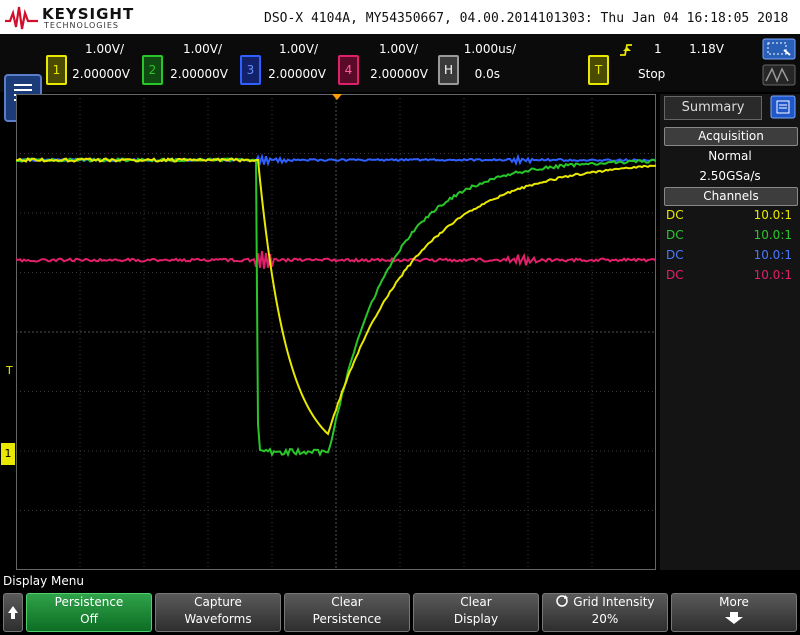 The width and height of the screenshot is (800, 635). Describe the element at coordinates (347, 619) in the screenshot. I see `clear-persistence-sublabel: Persistence` at that location.